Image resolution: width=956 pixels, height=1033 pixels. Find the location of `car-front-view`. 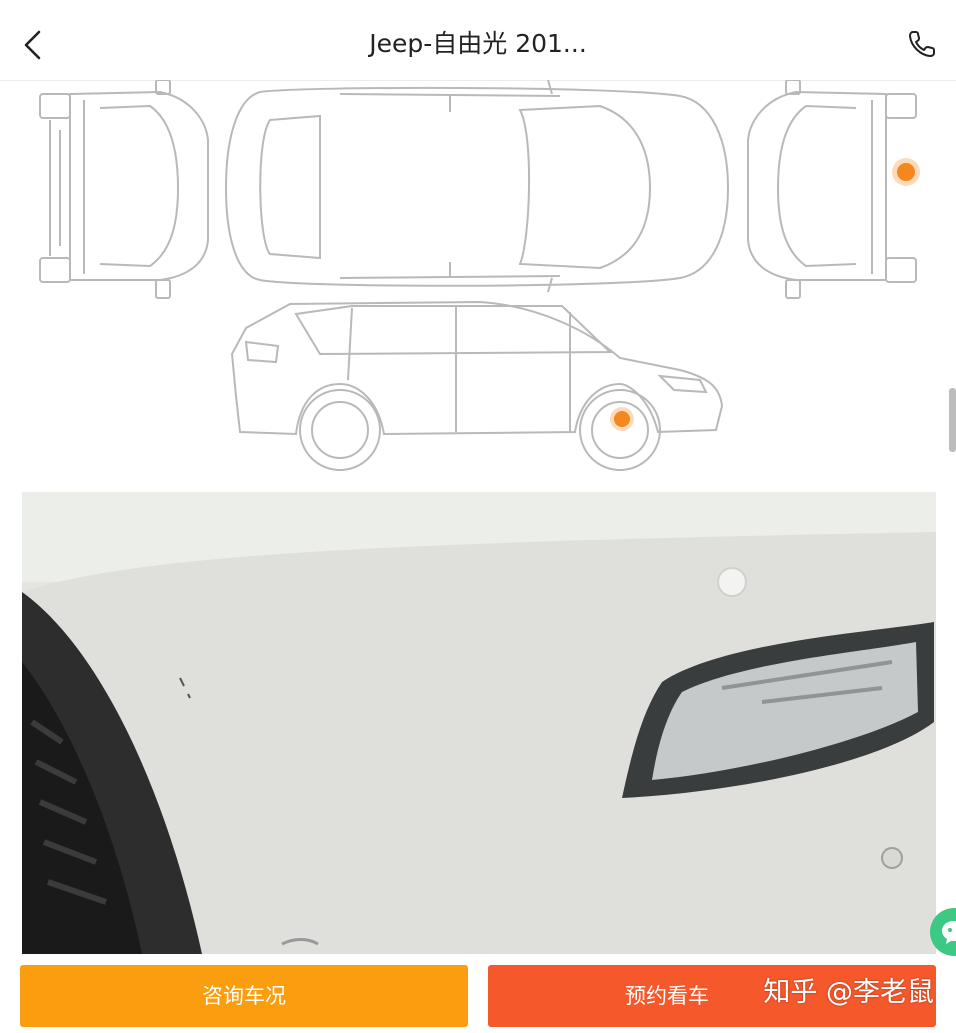

car-front-view is located at coordinates (124, 189).